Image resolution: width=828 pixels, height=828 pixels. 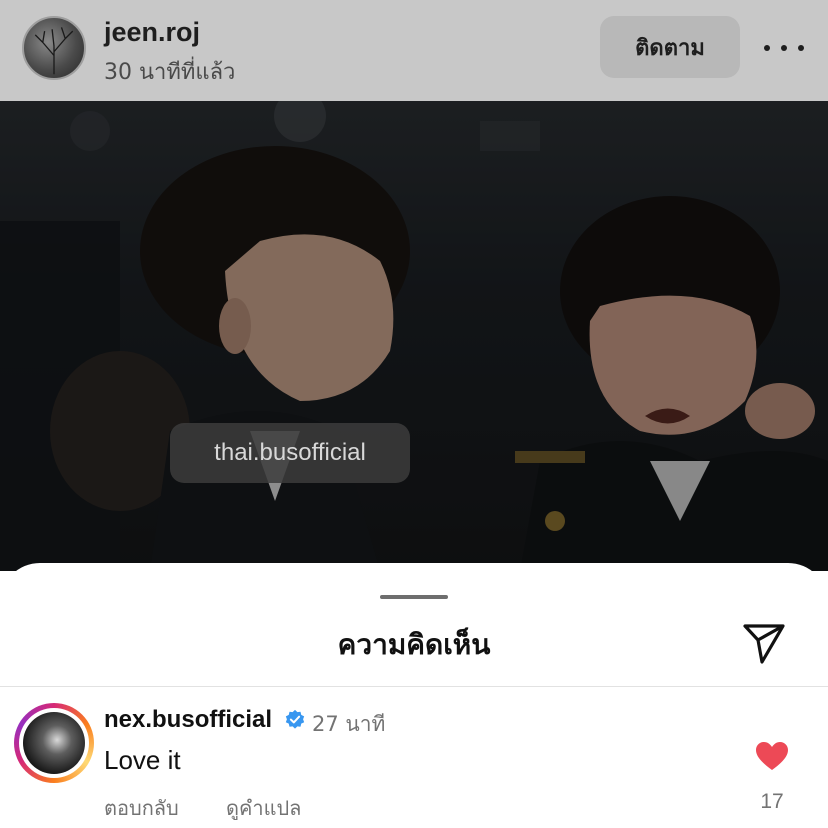 What do you see at coordinates (142, 760) in the screenshot?
I see `comment-text: Love it` at bounding box center [142, 760].